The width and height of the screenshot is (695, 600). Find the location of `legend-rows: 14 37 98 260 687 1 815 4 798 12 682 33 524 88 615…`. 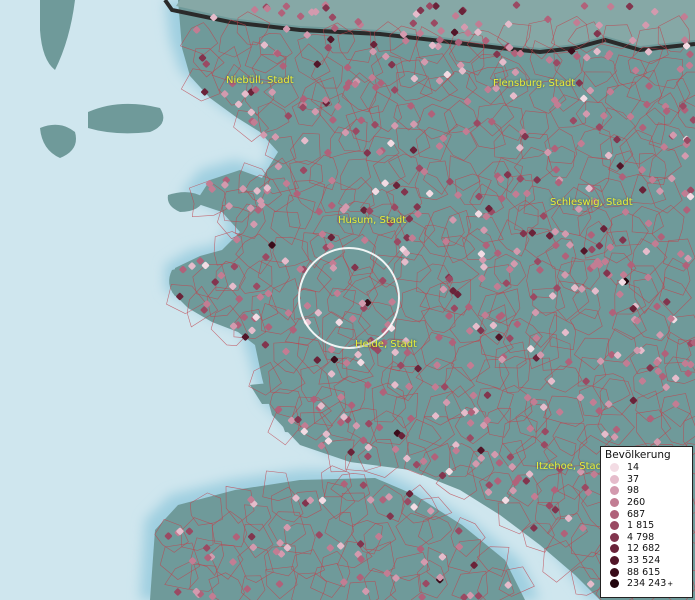

legend-rows: 14 37 98 260 687 1 815 4 798 12 682 33 524 88 615… is located at coordinates (646, 526).